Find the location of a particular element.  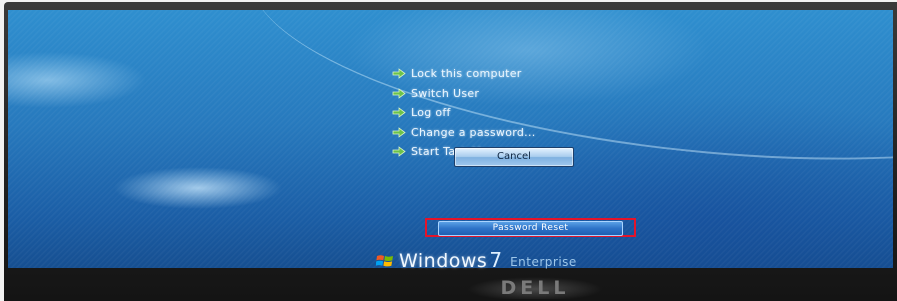

windows-logo: Windows 7 Enterprise is located at coordinates (476, 260).